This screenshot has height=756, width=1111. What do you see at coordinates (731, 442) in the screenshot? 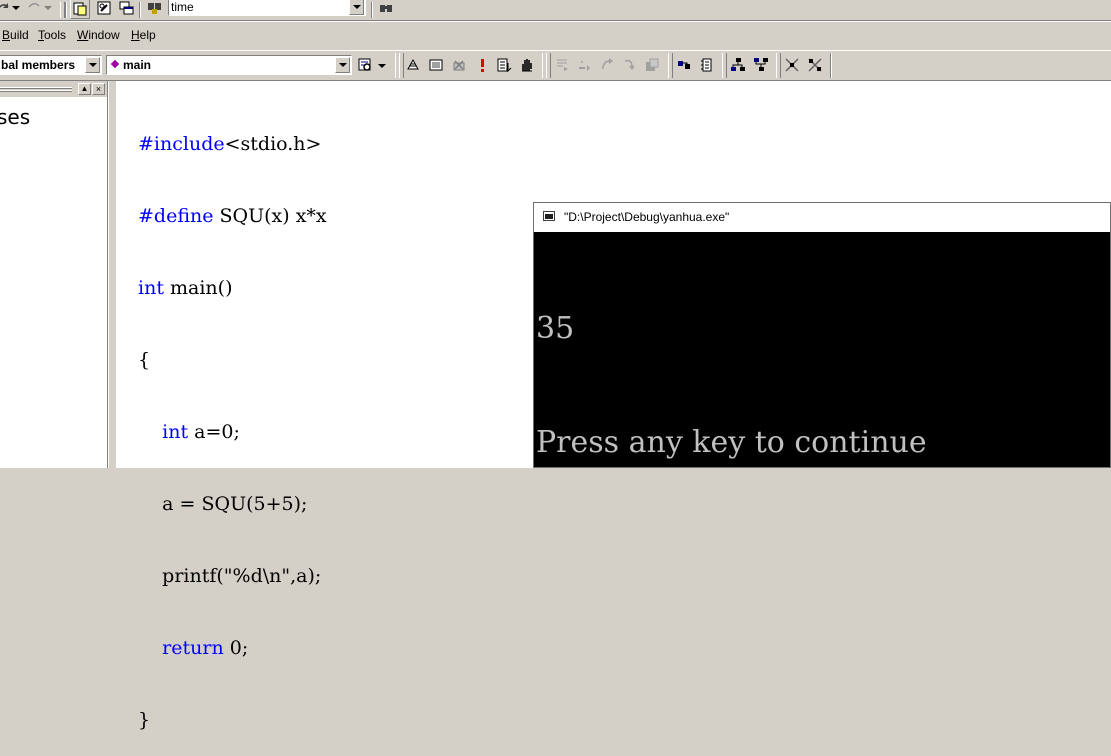
I see `console-output-line: Press any key to continue` at bounding box center [731, 442].